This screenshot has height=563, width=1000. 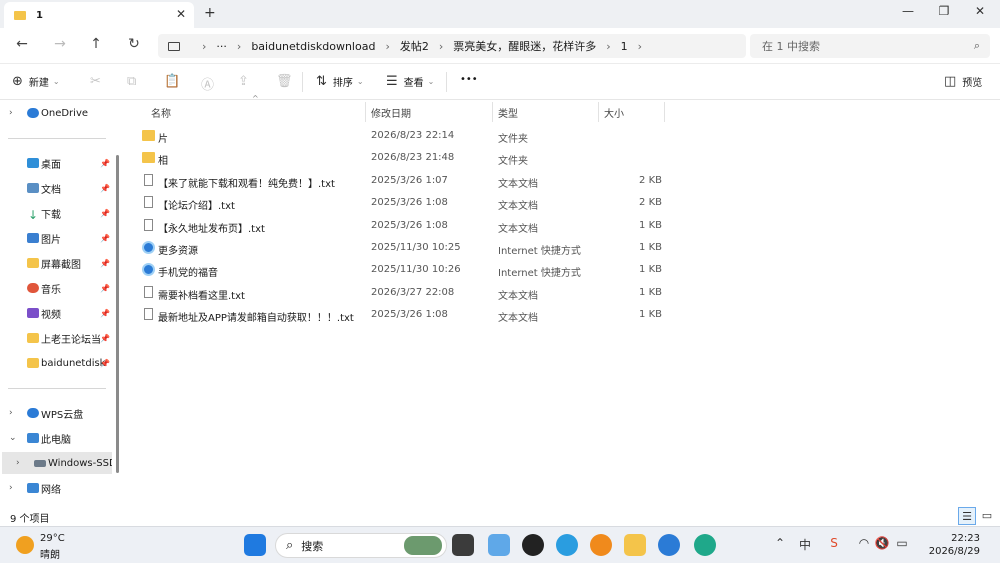 What do you see at coordinates (864, 543) in the screenshot?
I see `wifi-icon: ◠` at bounding box center [864, 543].